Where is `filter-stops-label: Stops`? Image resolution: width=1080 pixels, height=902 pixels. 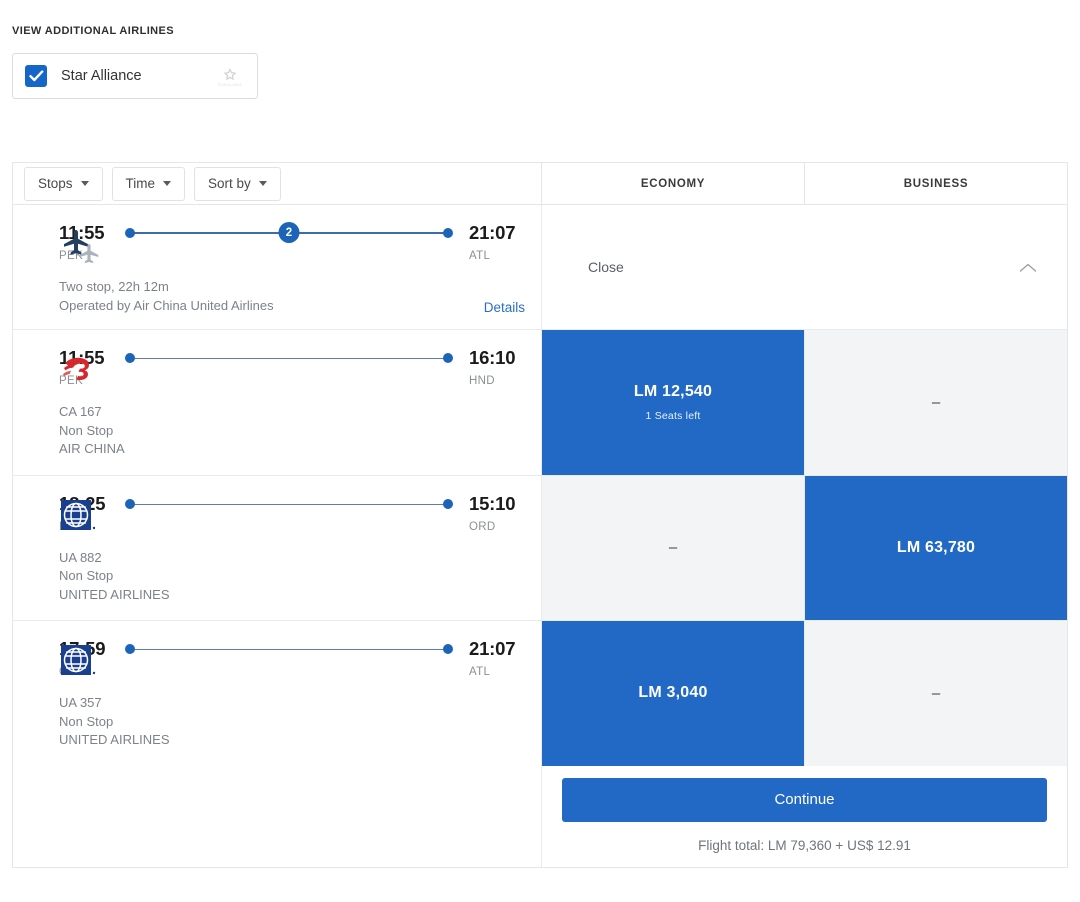 filter-stops-label: Stops is located at coordinates (55, 183).